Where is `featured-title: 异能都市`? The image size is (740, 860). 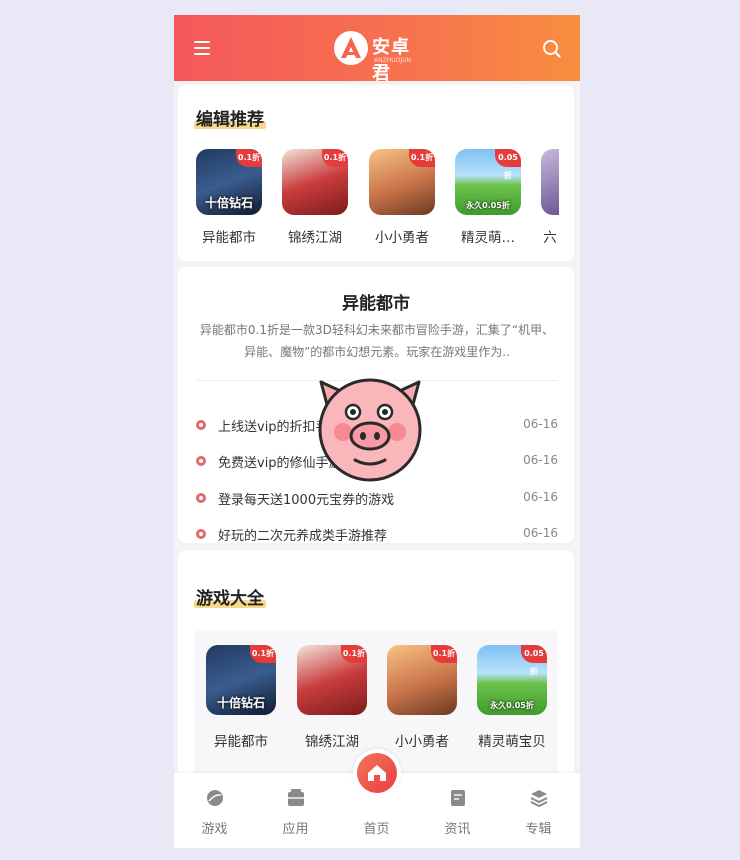
featured-title: 异能都市 is located at coordinates (376, 301).